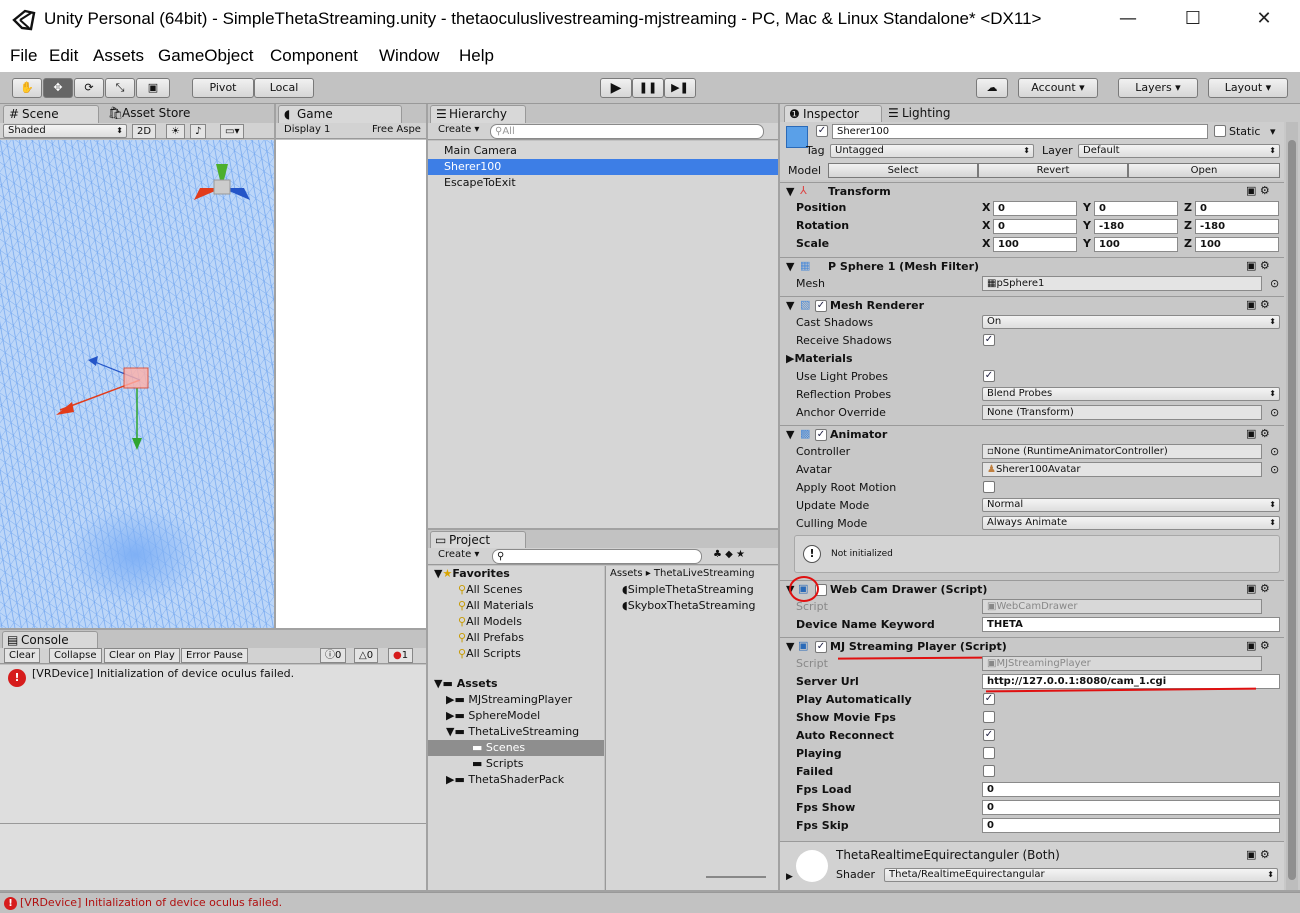 This screenshot has height=913, width=1300. What do you see at coordinates (989, 735) in the screenshot?
I see `auto-reconnect-checkbox: ✓` at bounding box center [989, 735].